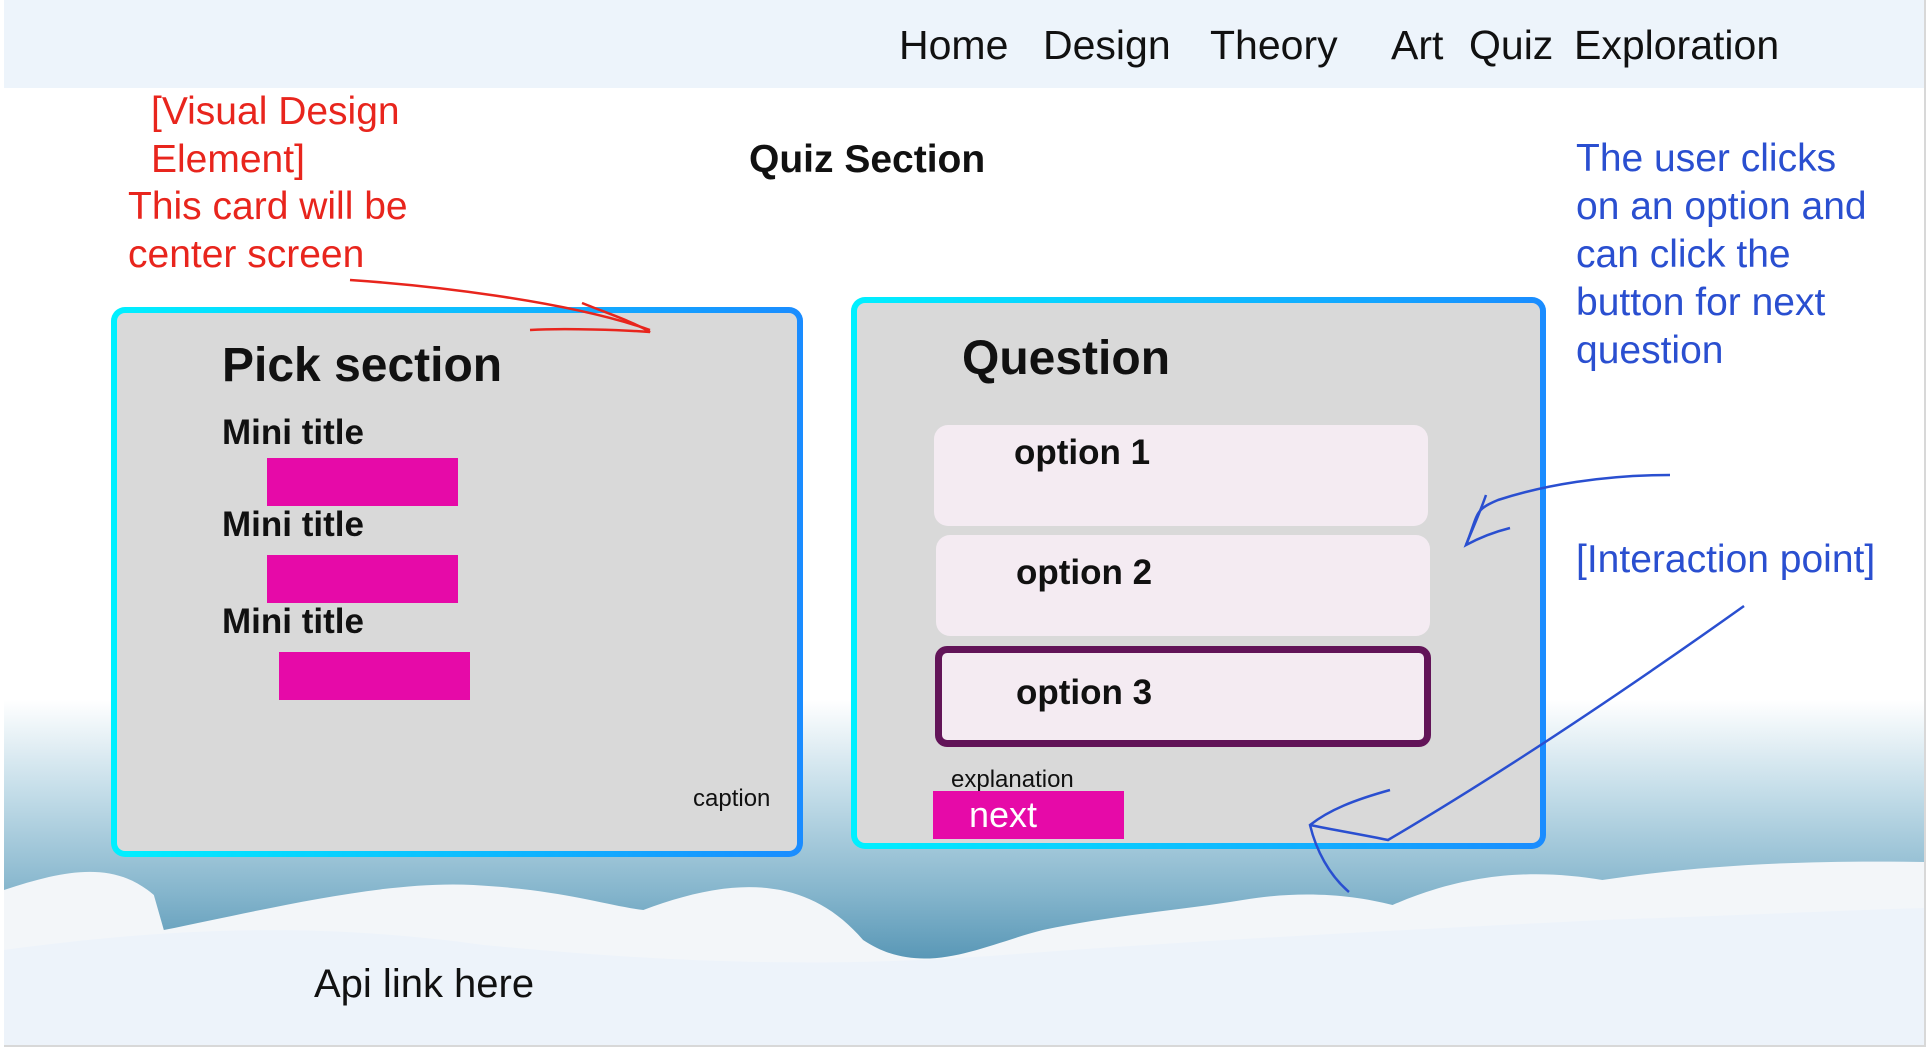 The height and width of the screenshot is (1051, 1928). I want to click on next-button: next, so click(1028, 815).